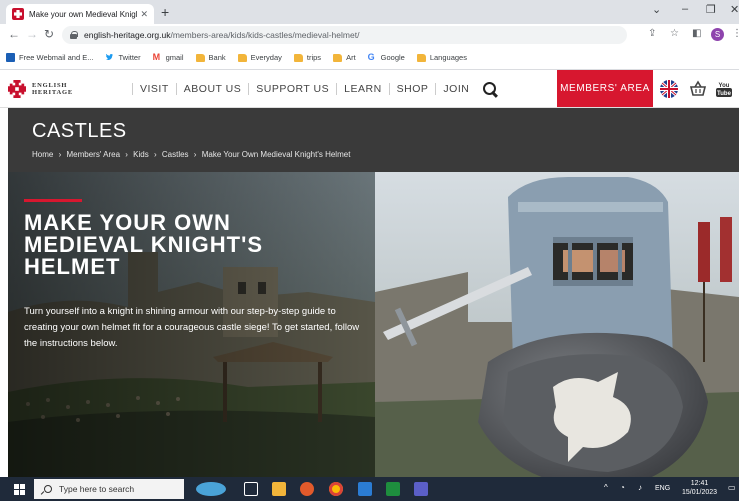 The height and width of the screenshot is (501, 739). I want to click on taskbar-clock: 12:41 15/01/2023, so click(699, 488).